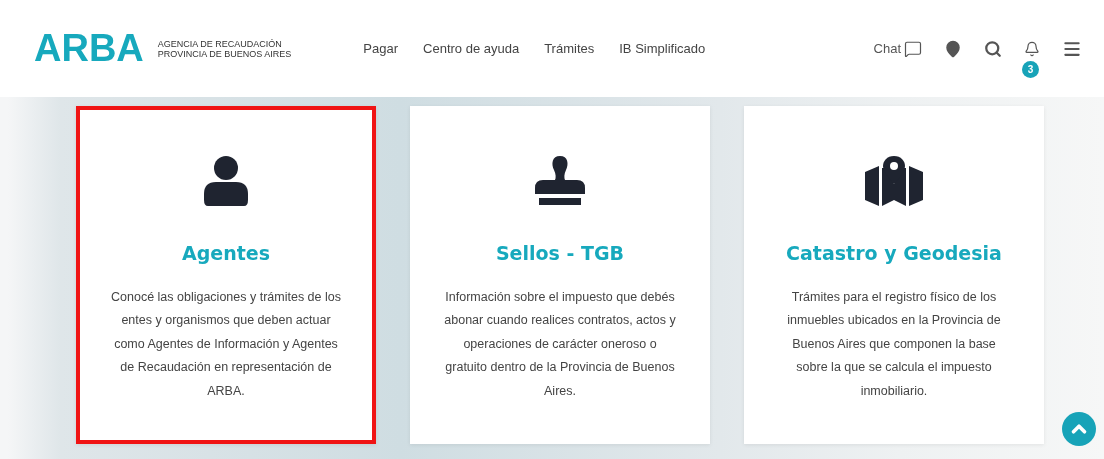 This screenshot has width=1104, height=459. I want to click on agency-name: AGENCIA DE RECAUDACIÓN, so click(220, 43).